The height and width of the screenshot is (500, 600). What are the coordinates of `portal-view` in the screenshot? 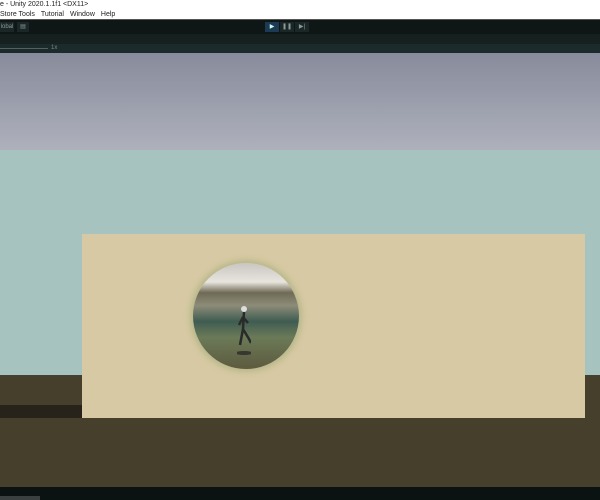 It's located at (246, 316).